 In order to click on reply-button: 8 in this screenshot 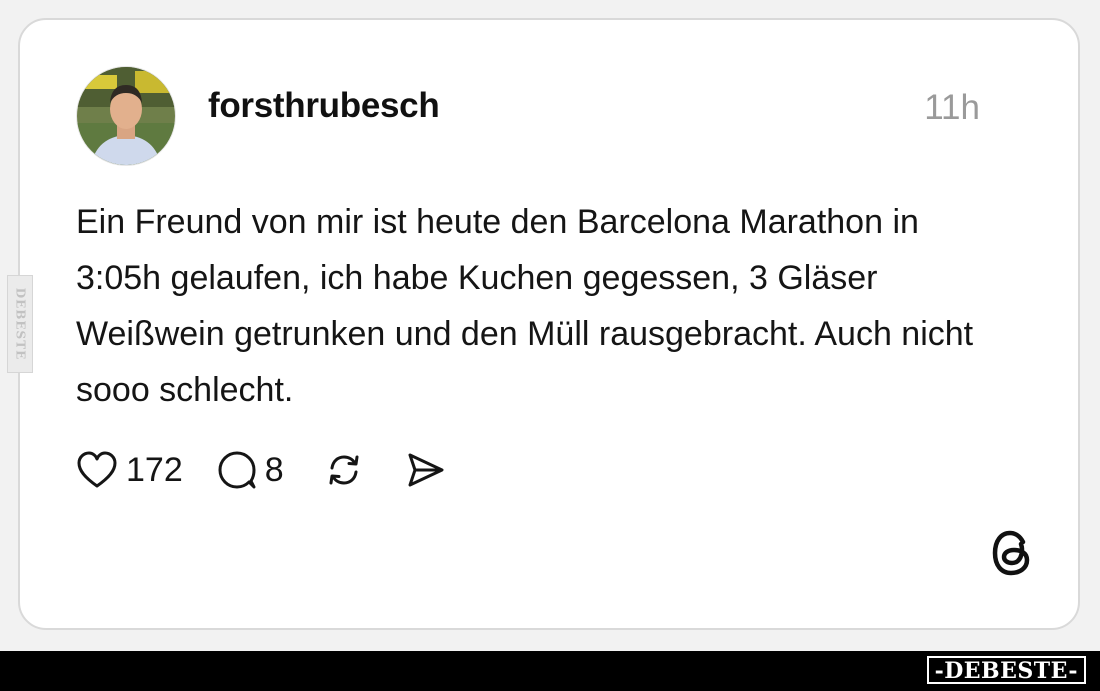, I will do `click(250, 470)`.